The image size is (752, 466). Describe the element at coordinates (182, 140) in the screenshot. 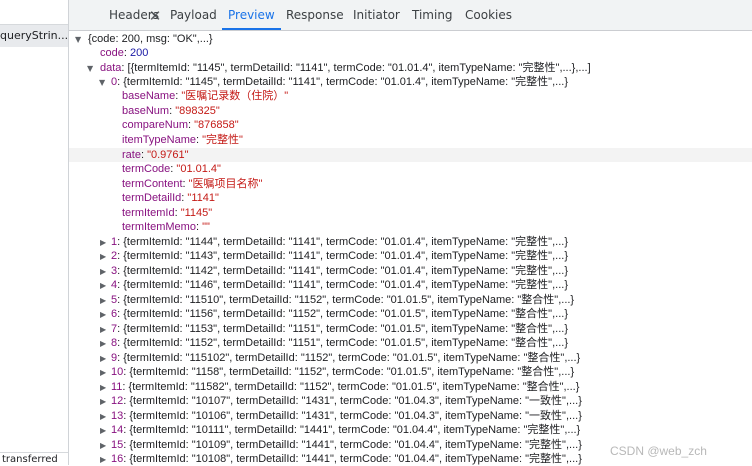

I see `tree-field: itemTypeName: "完整性"` at that location.